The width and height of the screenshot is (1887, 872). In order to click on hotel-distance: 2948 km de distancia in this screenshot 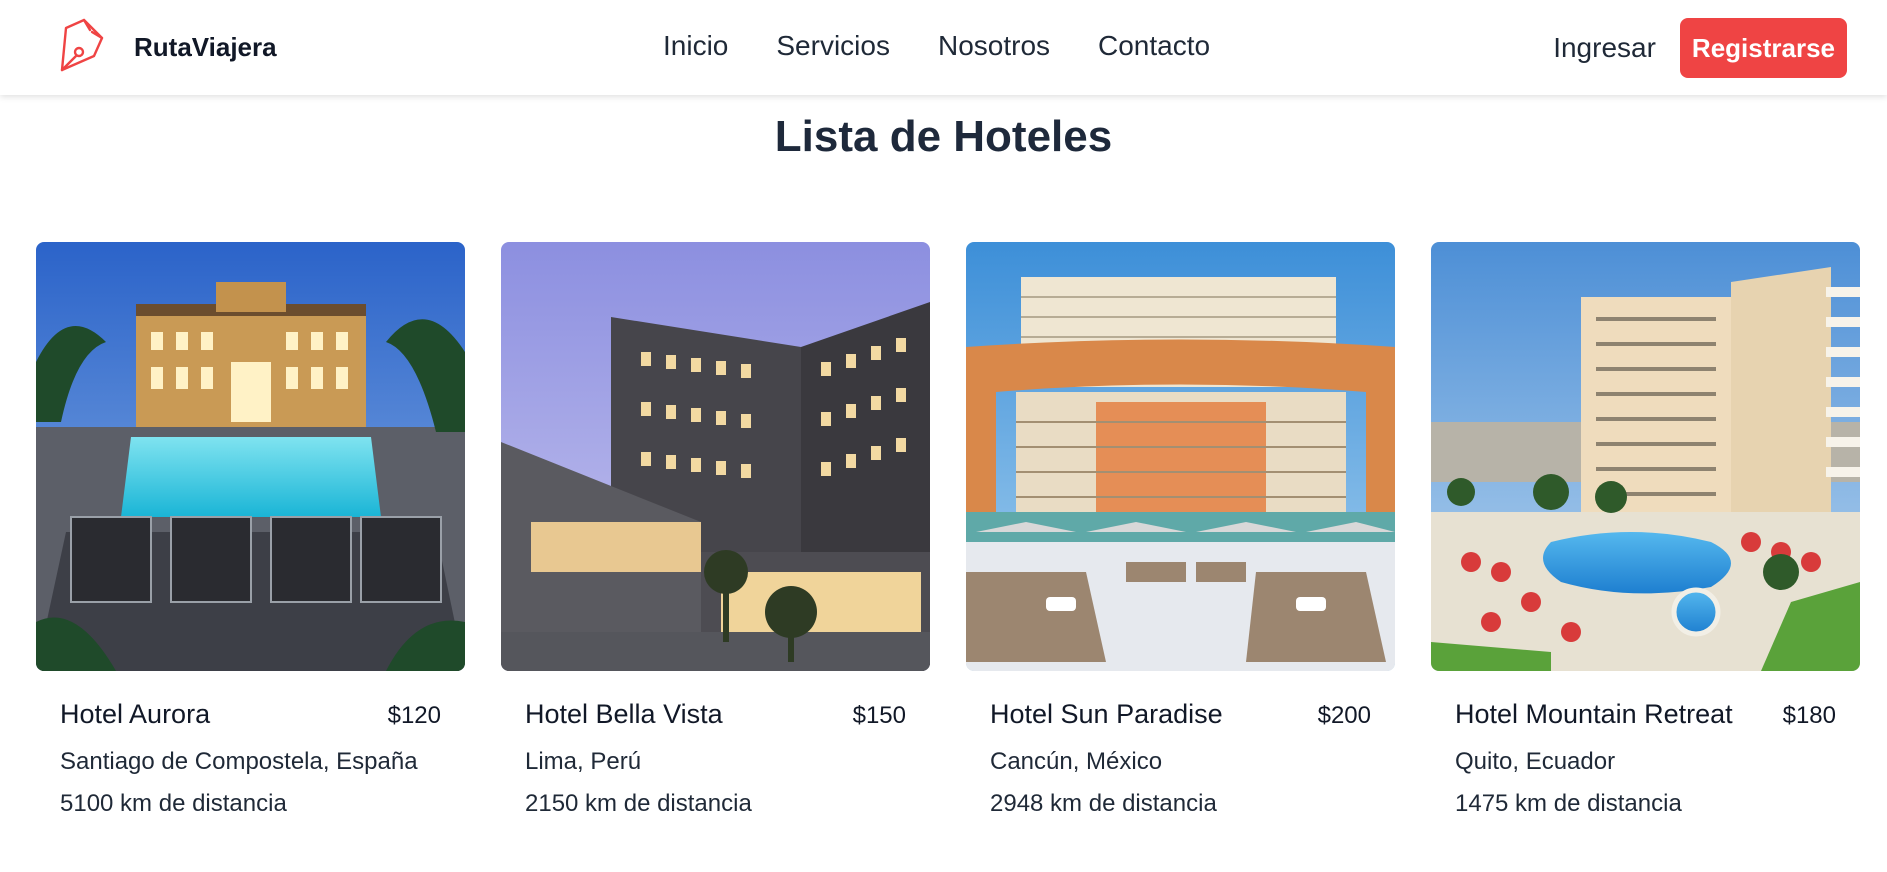, I will do `click(1103, 803)`.